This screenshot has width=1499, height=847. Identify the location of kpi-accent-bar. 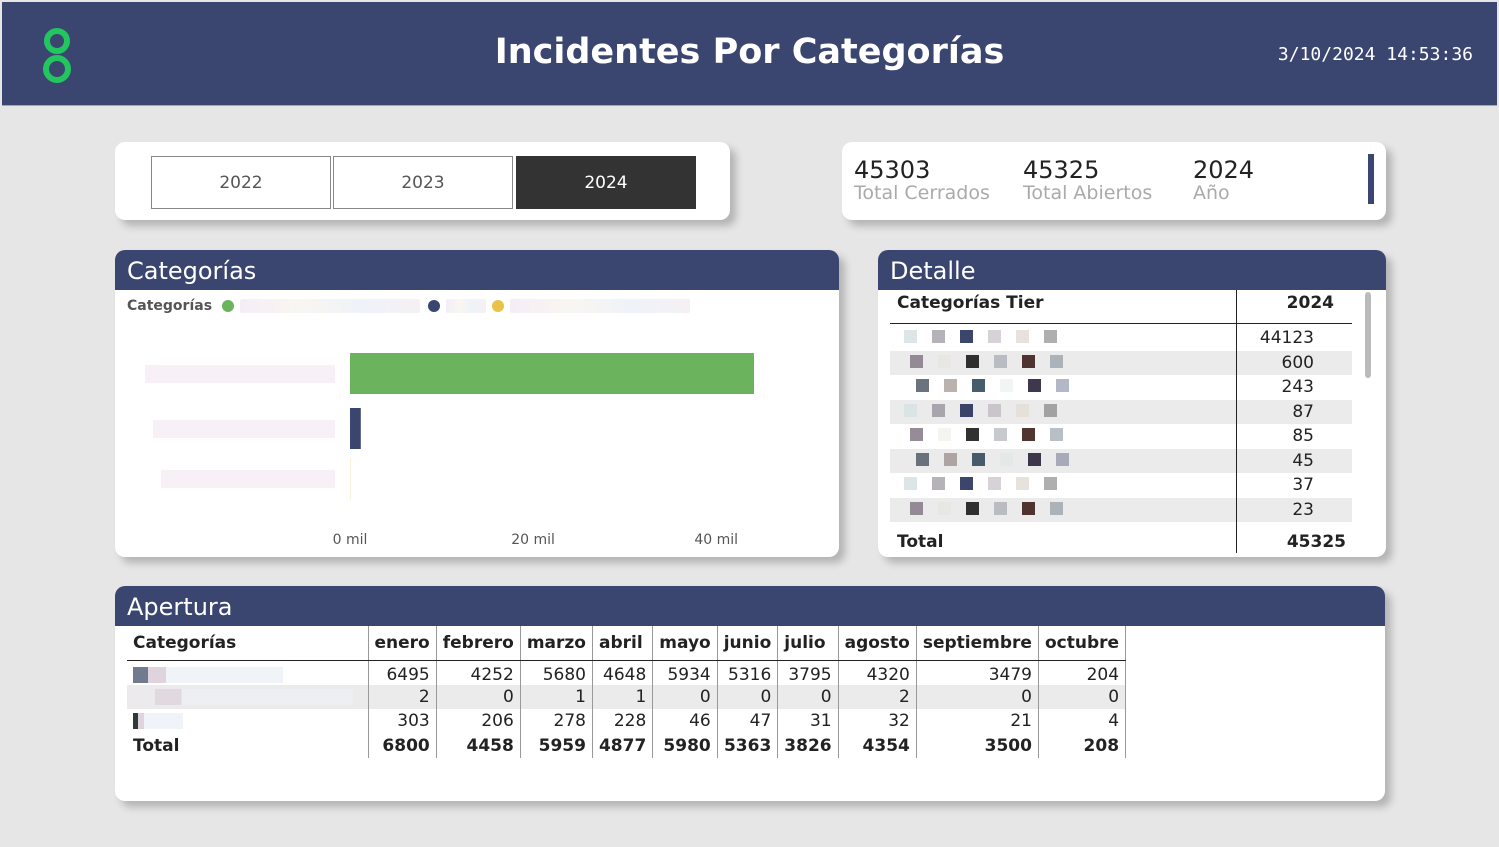
(1371, 179).